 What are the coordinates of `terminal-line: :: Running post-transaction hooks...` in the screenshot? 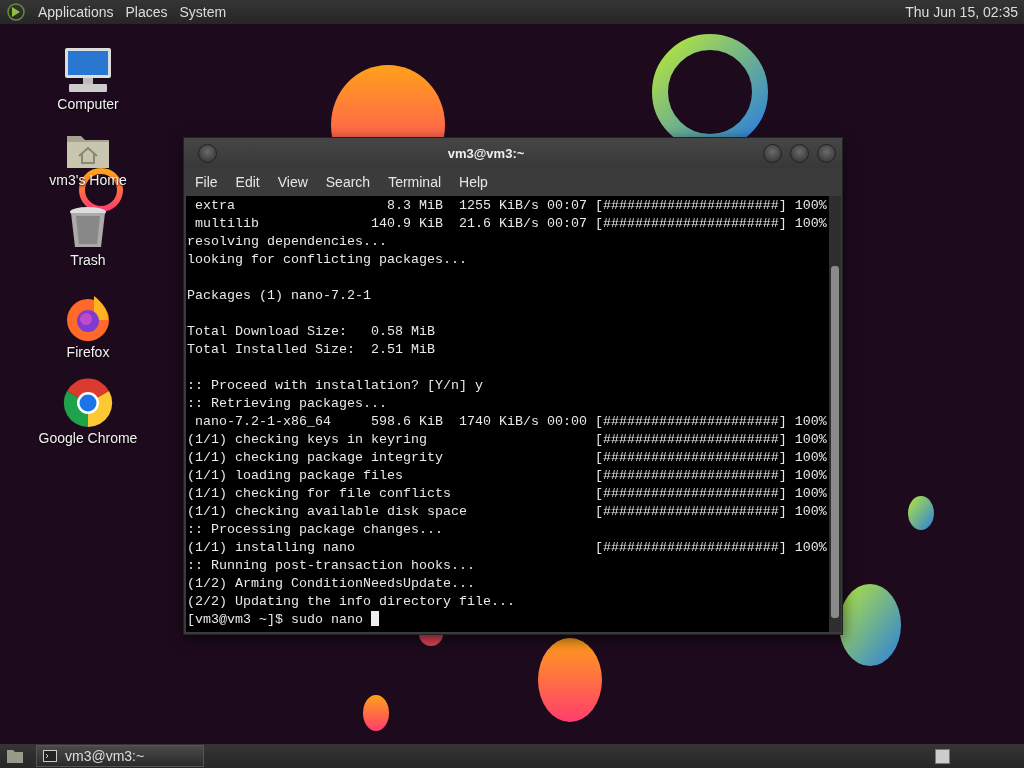 It's located at (331, 566).